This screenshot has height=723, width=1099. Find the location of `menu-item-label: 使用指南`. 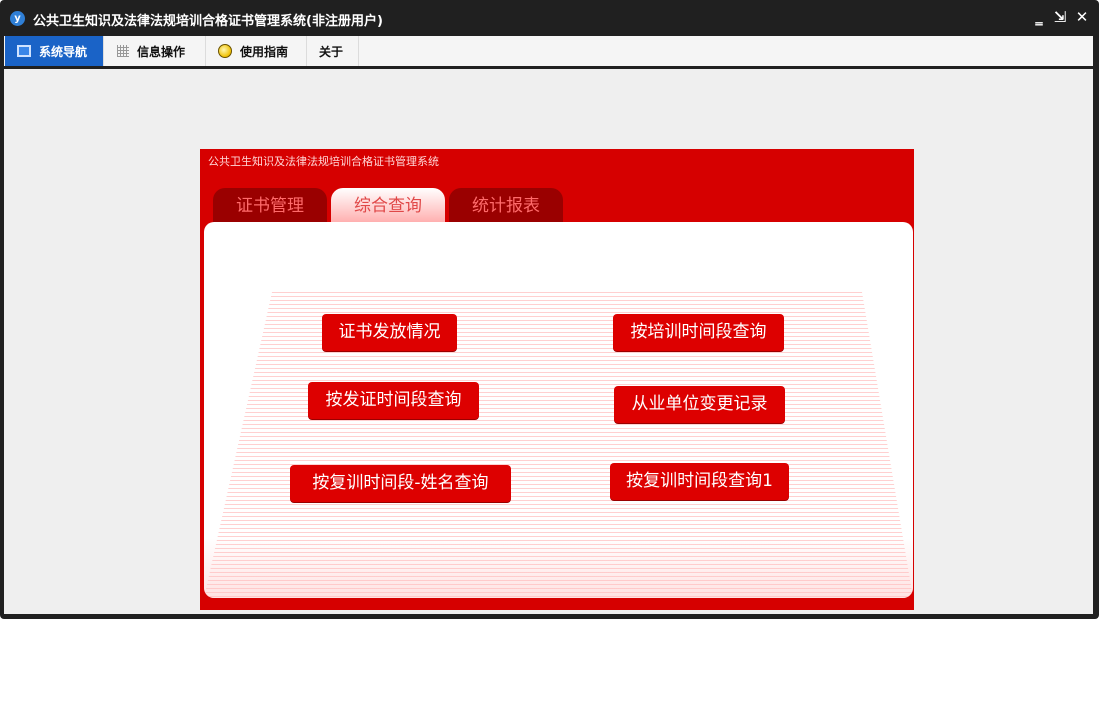

menu-item-label: 使用指南 is located at coordinates (264, 51).